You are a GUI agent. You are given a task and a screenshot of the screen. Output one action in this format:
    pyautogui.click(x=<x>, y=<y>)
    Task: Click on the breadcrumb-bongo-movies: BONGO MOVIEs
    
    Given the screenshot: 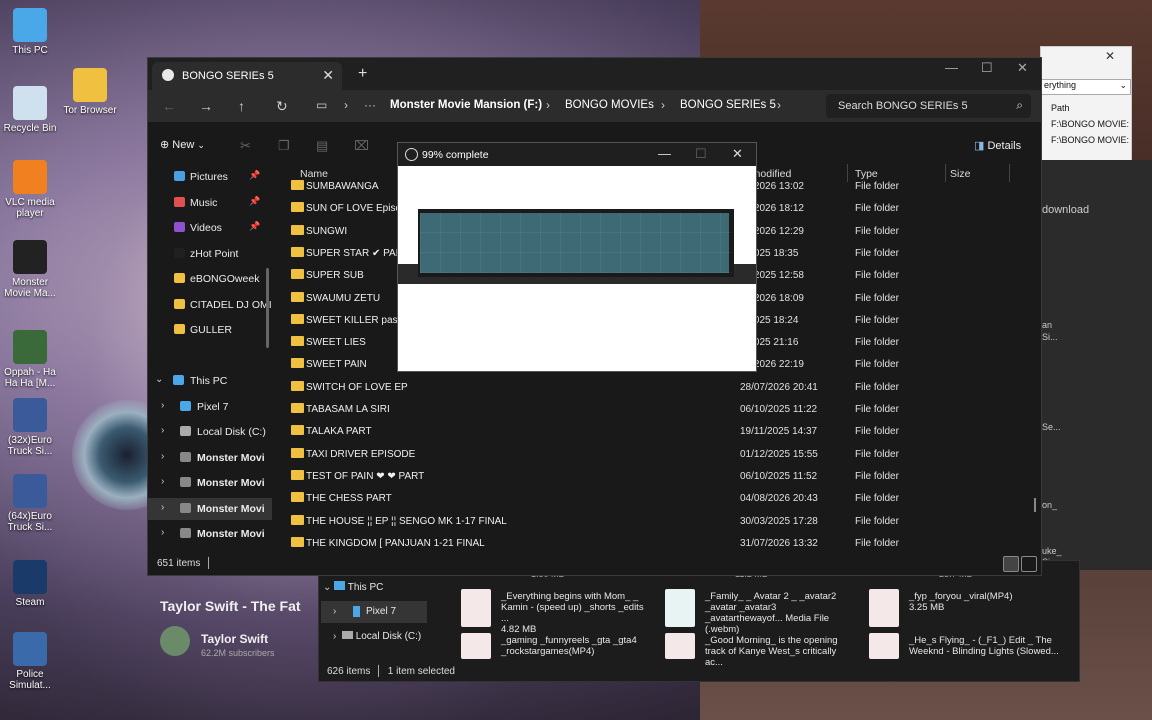 What is the action you would take?
    pyautogui.click(x=609, y=105)
    